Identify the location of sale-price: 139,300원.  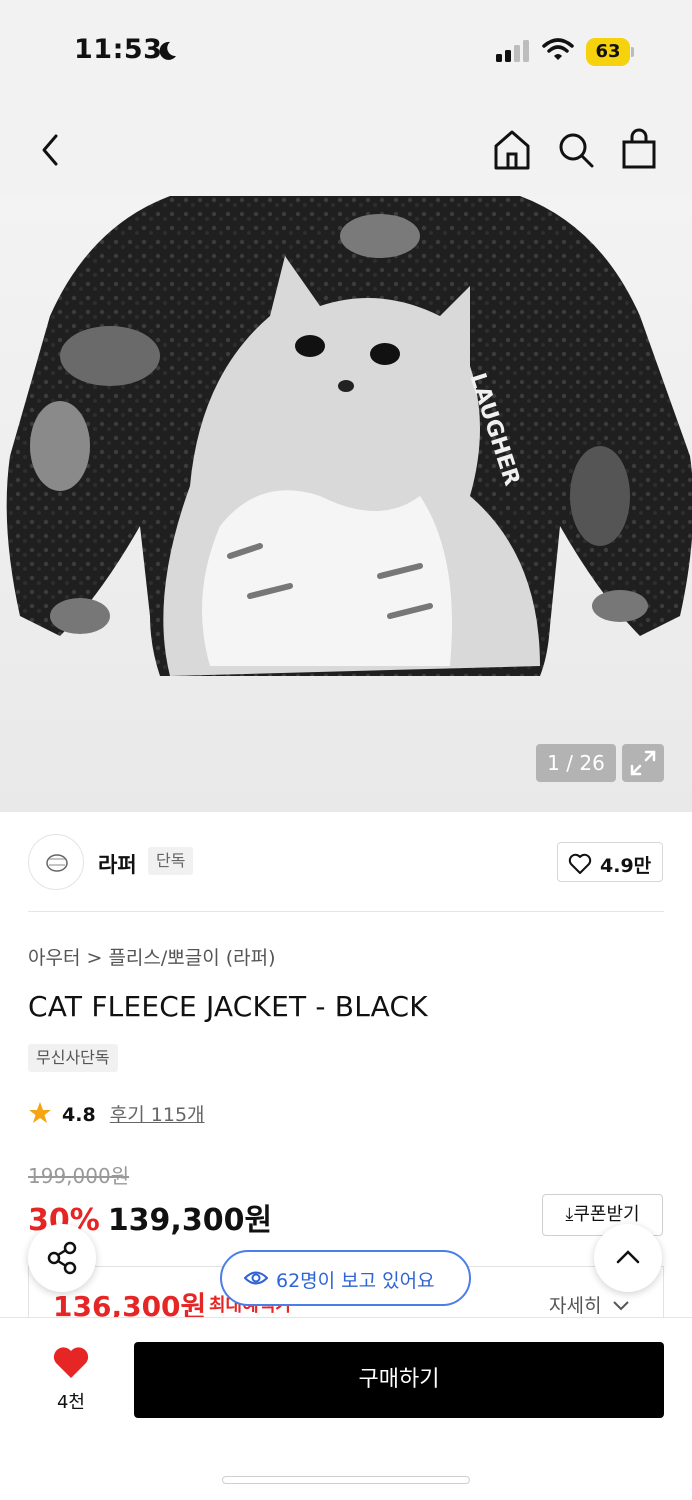
(190, 1220).